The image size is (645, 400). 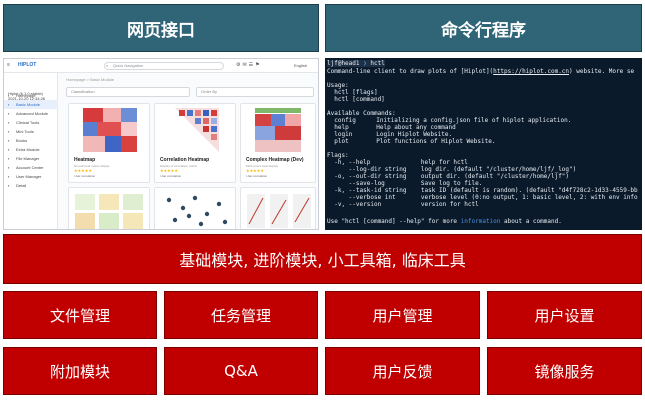 I want to click on box-task-management: 任务管理, so click(x=241, y=315).